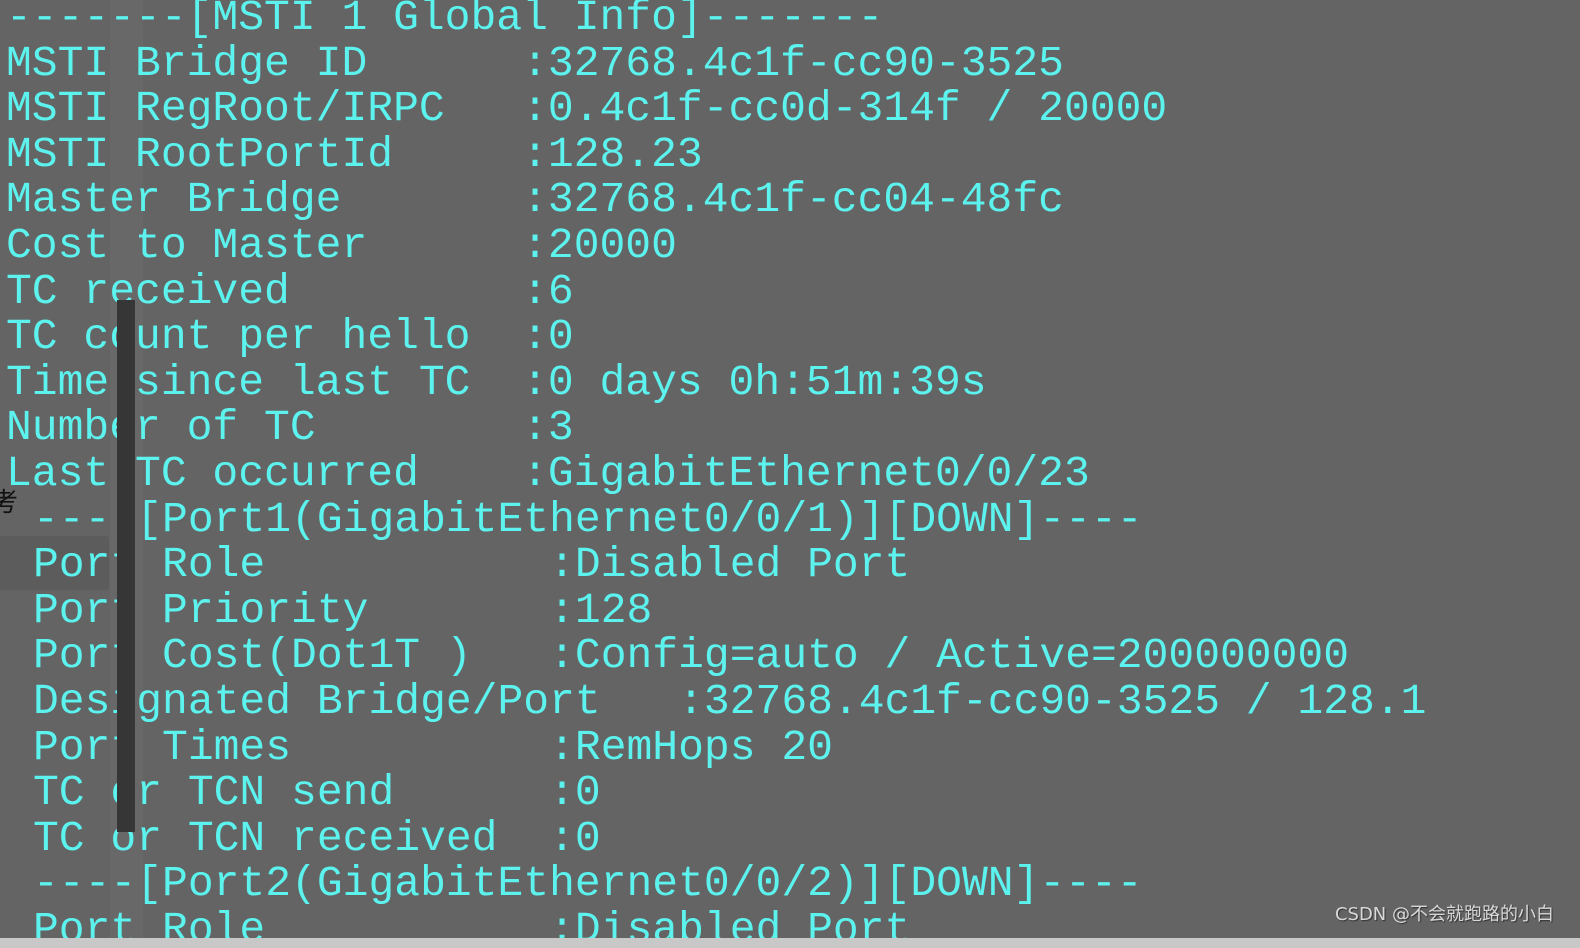  What do you see at coordinates (354, 154) in the screenshot?
I see `terminal-line: MSTI RootPortId :128.23` at bounding box center [354, 154].